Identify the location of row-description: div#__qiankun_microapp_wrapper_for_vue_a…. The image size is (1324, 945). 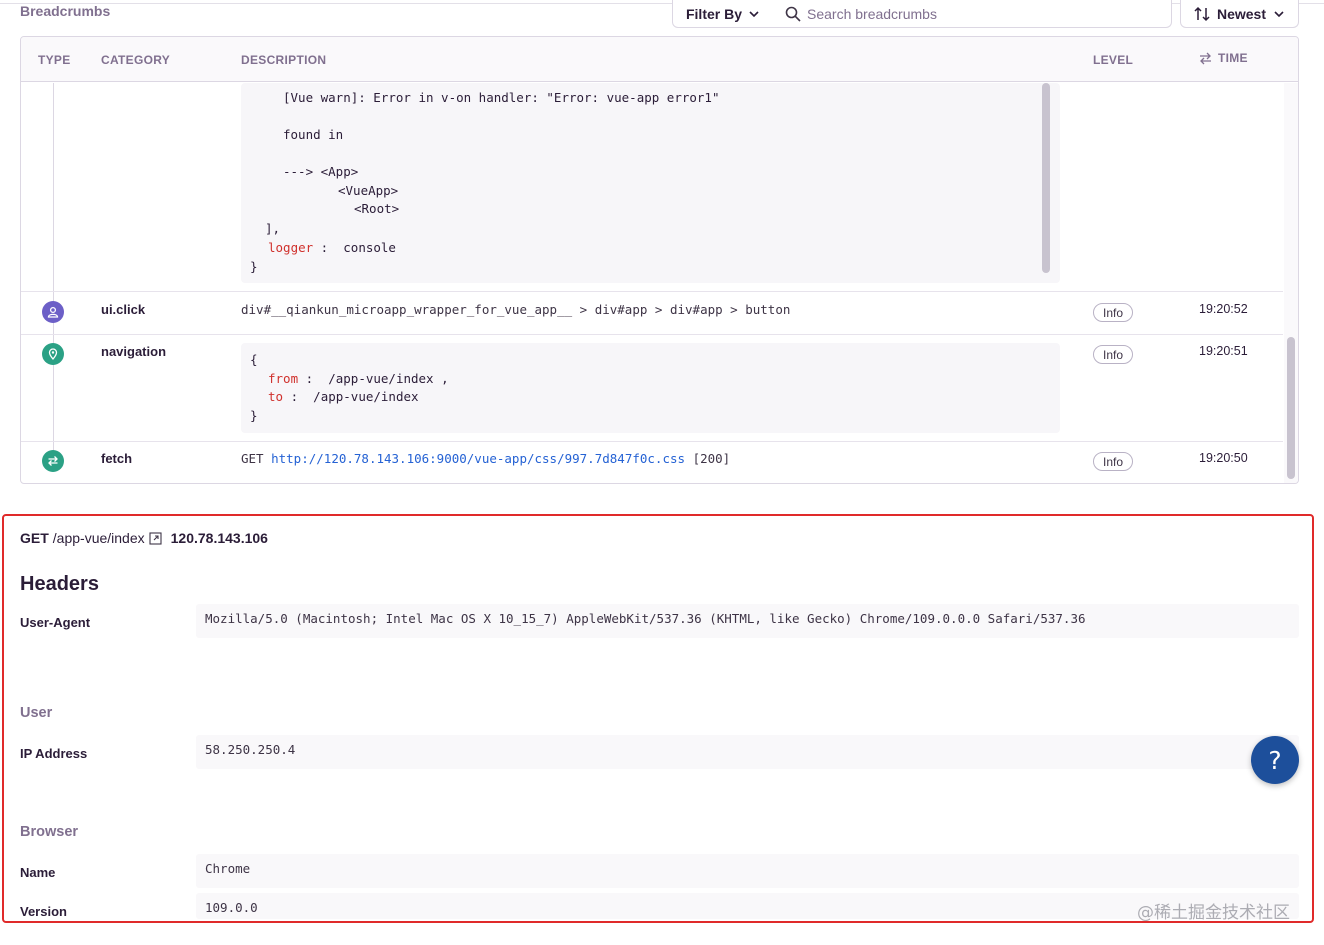
(516, 309).